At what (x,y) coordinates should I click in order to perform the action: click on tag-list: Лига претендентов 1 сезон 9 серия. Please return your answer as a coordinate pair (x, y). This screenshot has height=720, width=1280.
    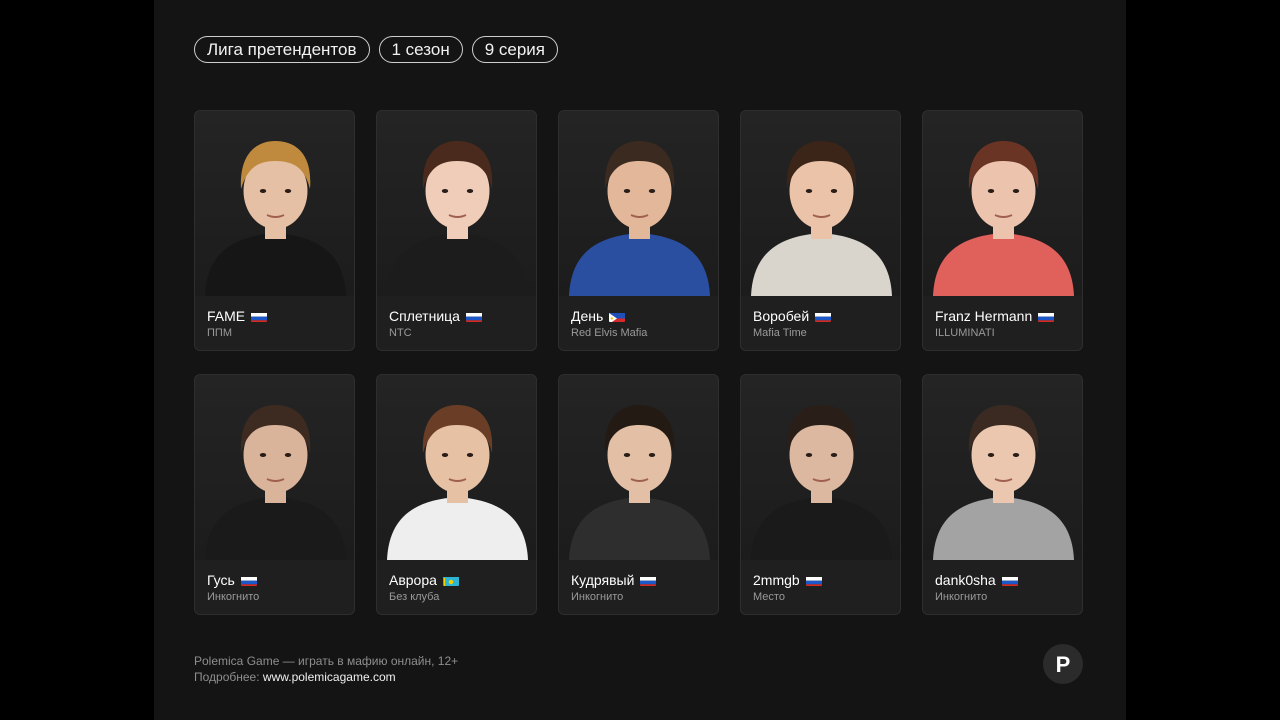
    Looking at the image, I should click on (376, 49).